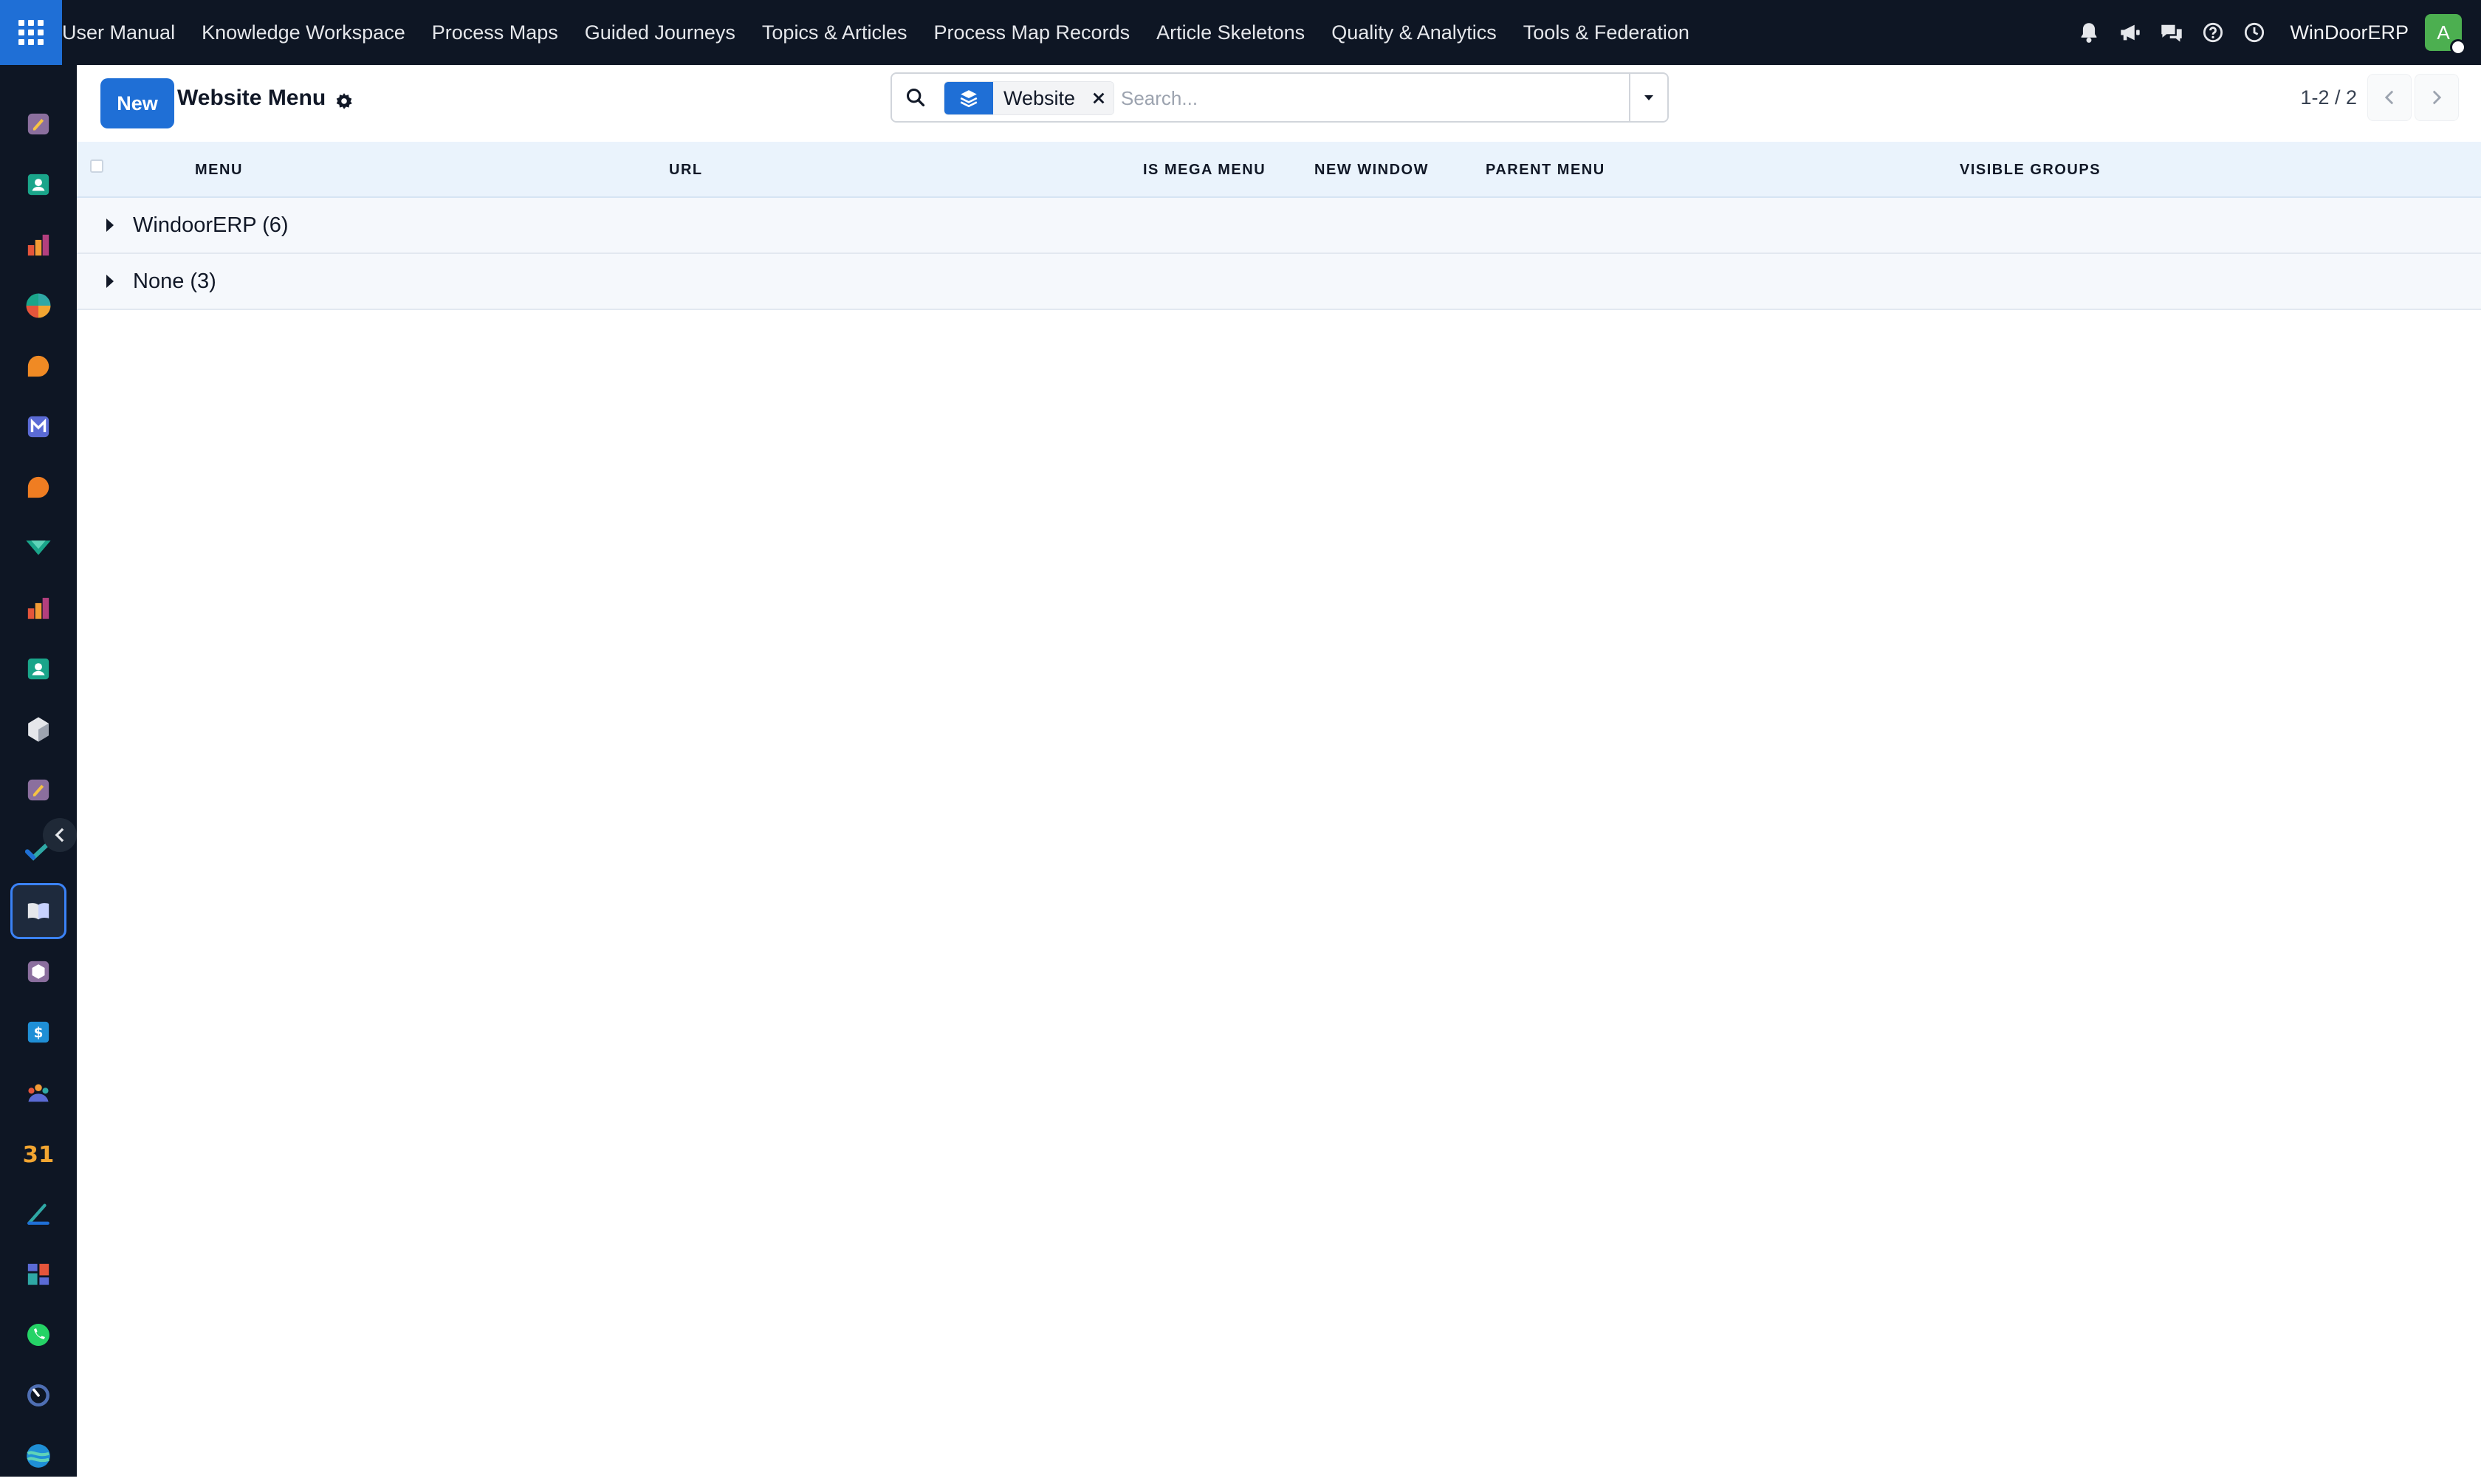  Describe the element at coordinates (38, 366) in the screenshot. I see `discuss-app-icon` at that location.